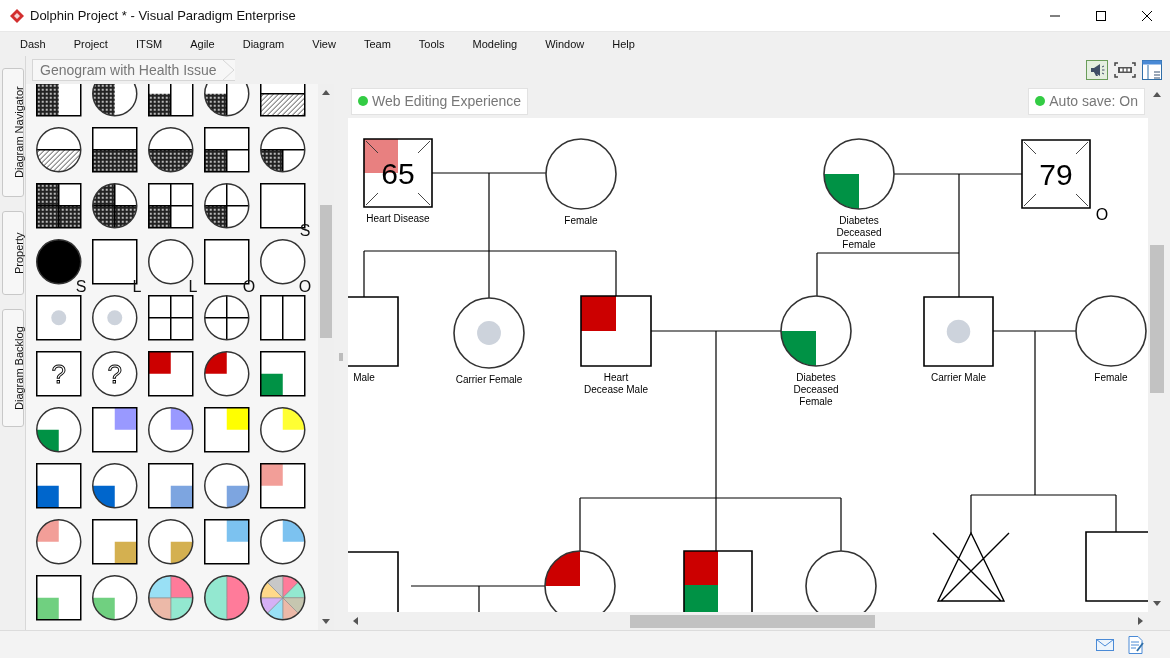  Describe the element at coordinates (1152, 70) in the screenshot. I see `panel-layout-icon` at that location.